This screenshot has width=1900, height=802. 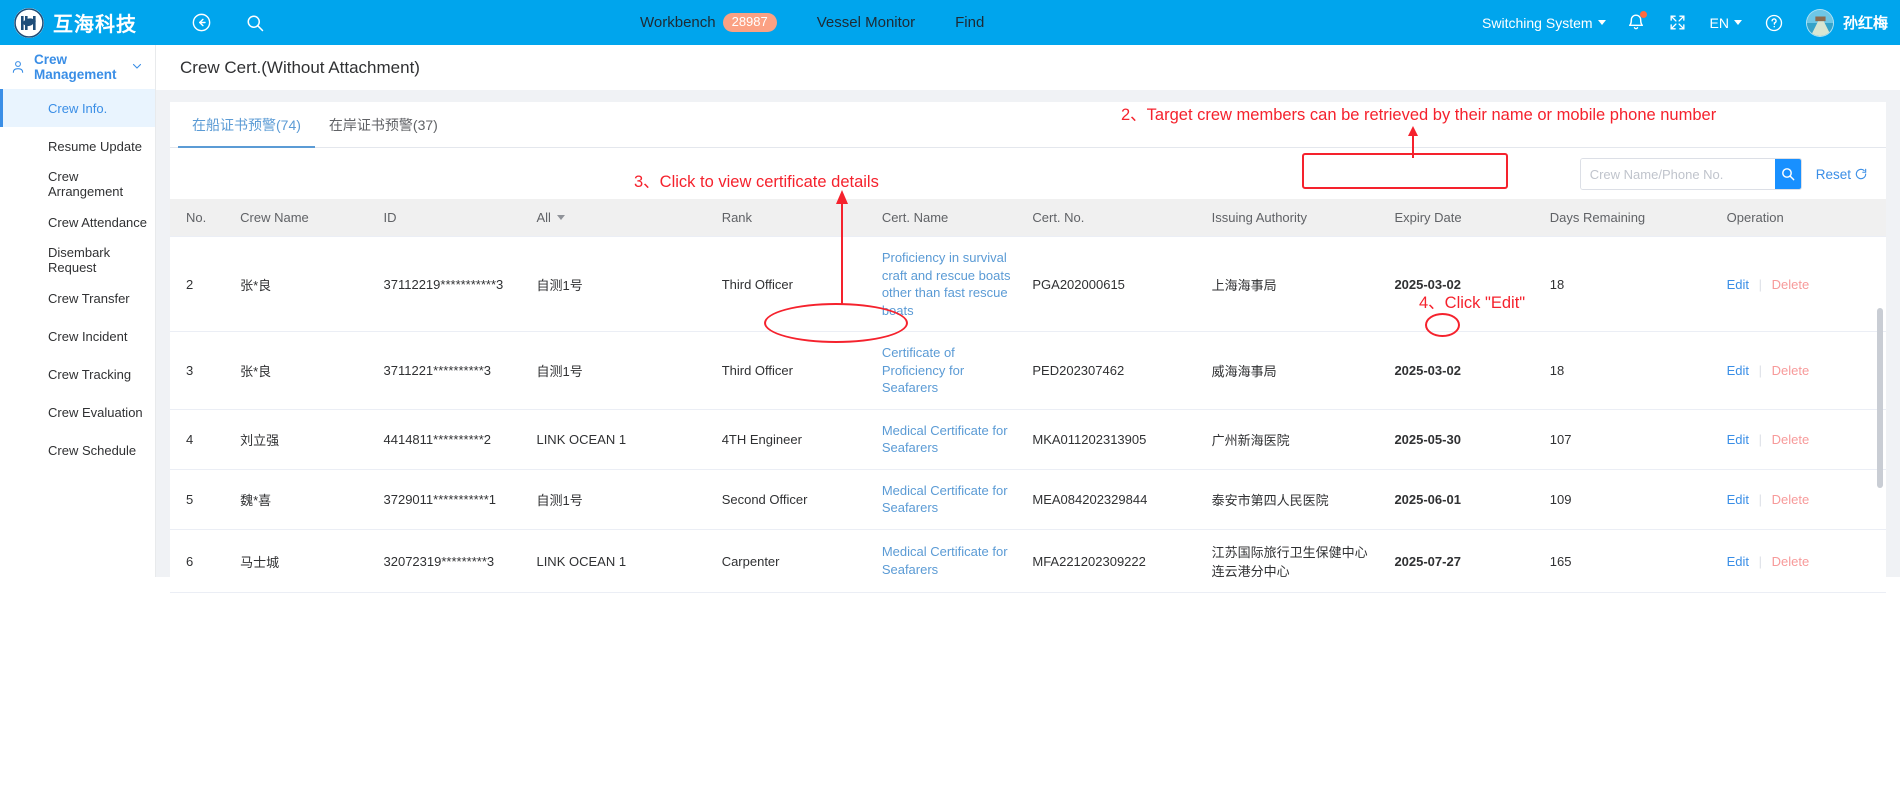 What do you see at coordinates (1427, 499) in the screenshot?
I see `cell-expiry-date: 2025-06-01` at bounding box center [1427, 499].